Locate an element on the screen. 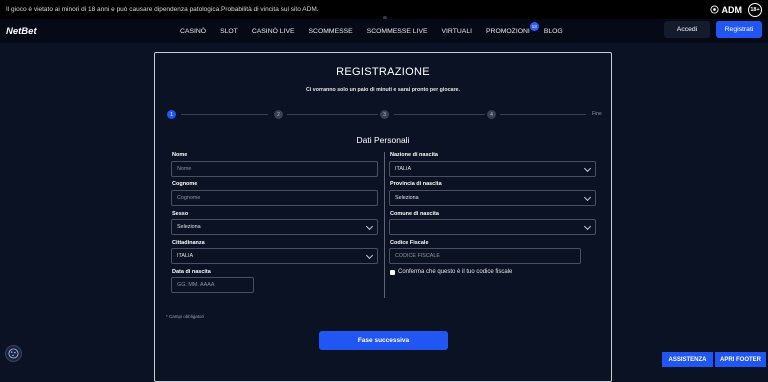 The width and height of the screenshot is (768, 382). age-restriction-icon: 18+ is located at coordinates (755, 9).